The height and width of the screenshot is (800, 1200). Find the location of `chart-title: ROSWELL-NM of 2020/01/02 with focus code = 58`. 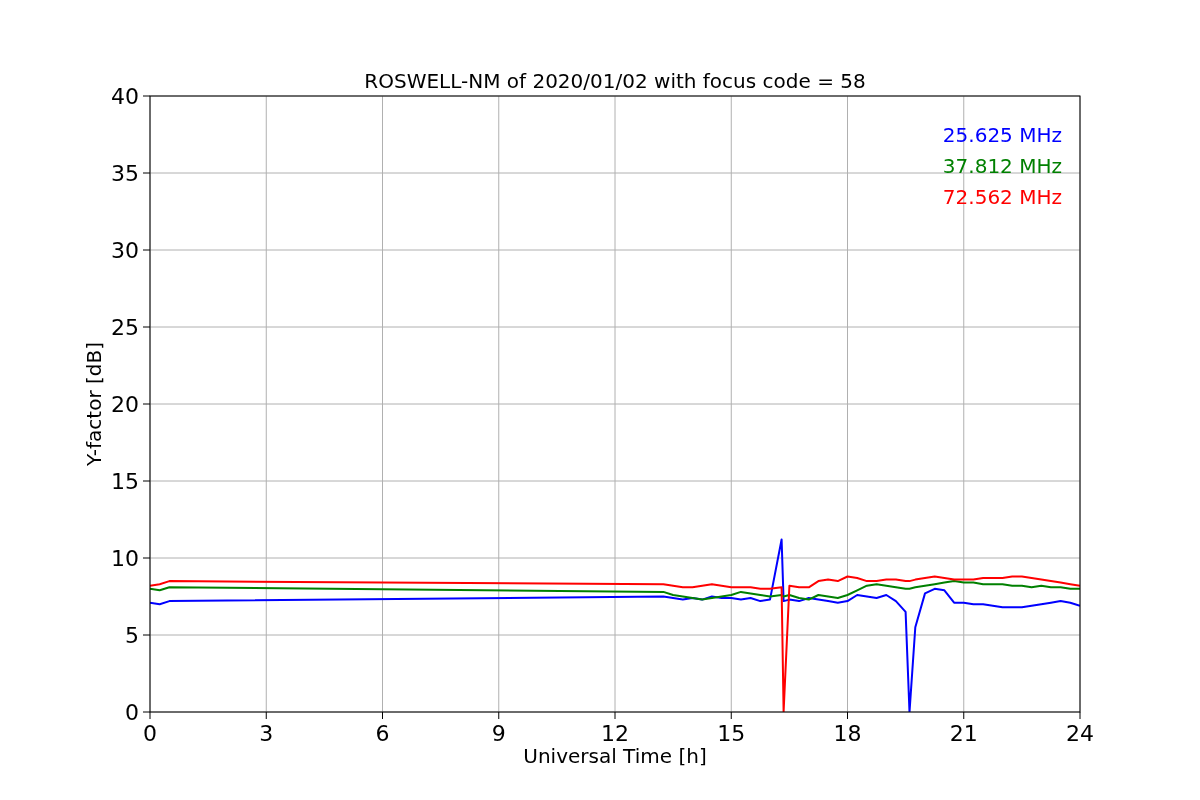

chart-title: ROSWELL-NM of 2020/01/02 with focus code = 58 is located at coordinates (615, 81).